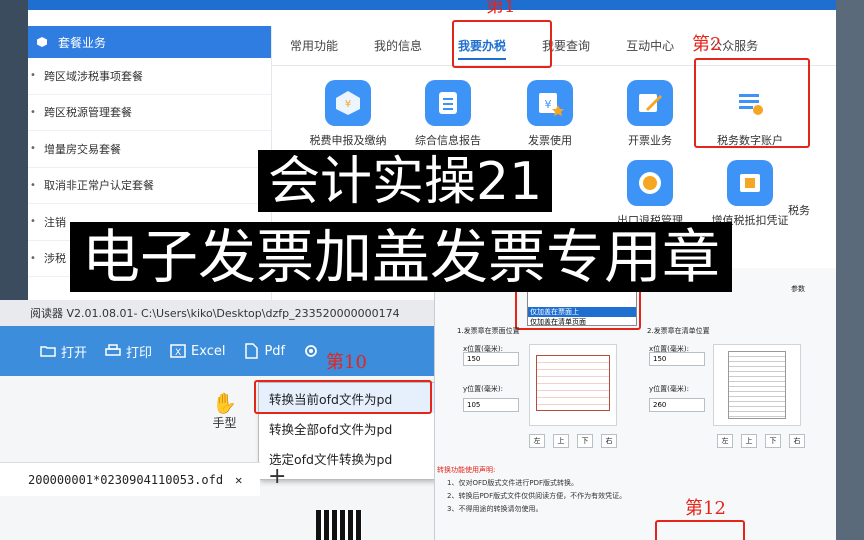 The width and height of the screenshot is (864, 540). Describe the element at coordinates (405, 181) in the screenshot. I see `overlay-title-line1: 会计实操21` at that location.